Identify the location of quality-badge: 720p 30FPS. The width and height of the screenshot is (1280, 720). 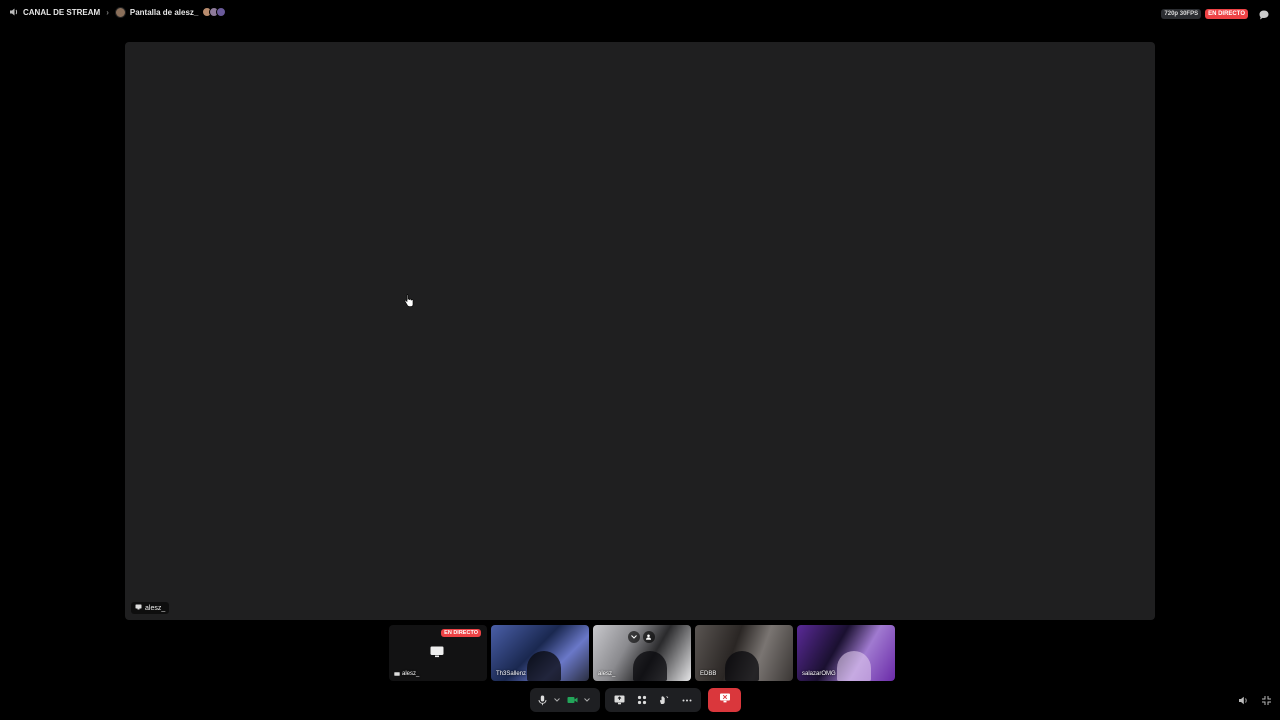
(1181, 14).